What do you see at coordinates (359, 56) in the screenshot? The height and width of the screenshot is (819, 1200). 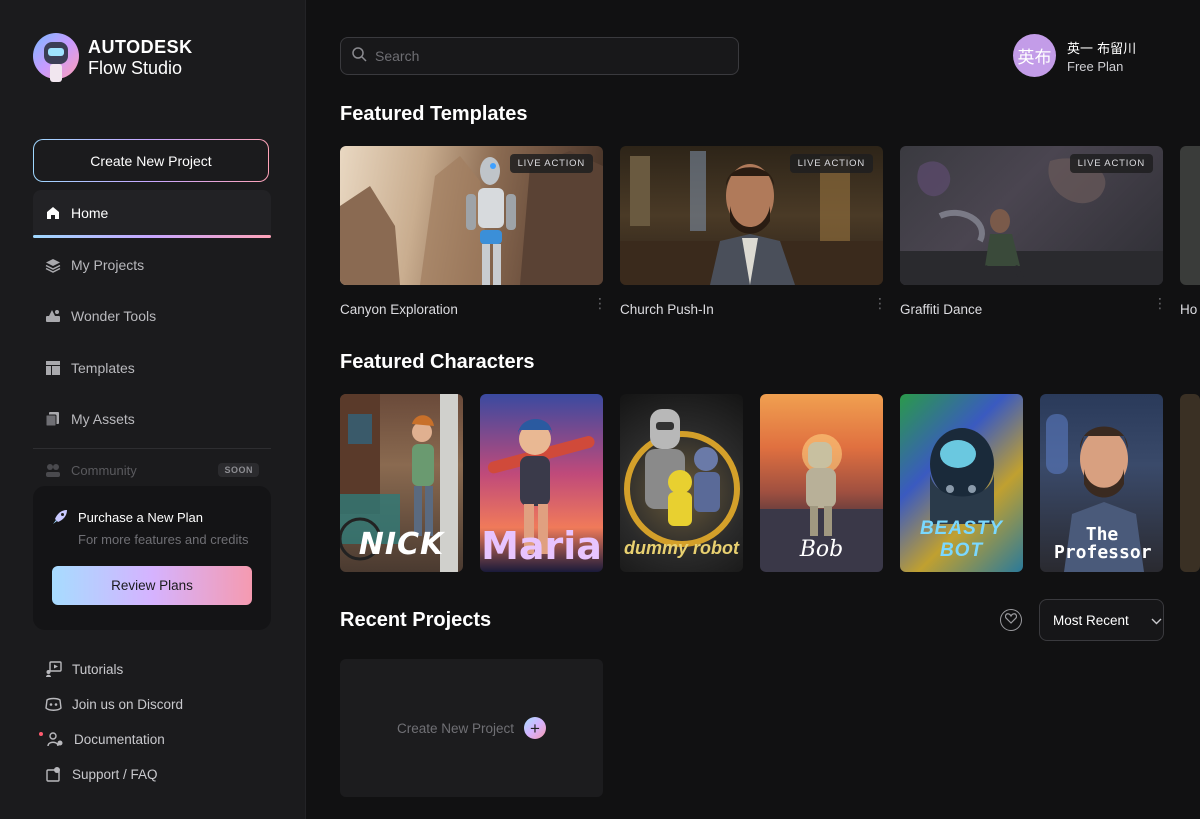 I see `search-icon` at bounding box center [359, 56].